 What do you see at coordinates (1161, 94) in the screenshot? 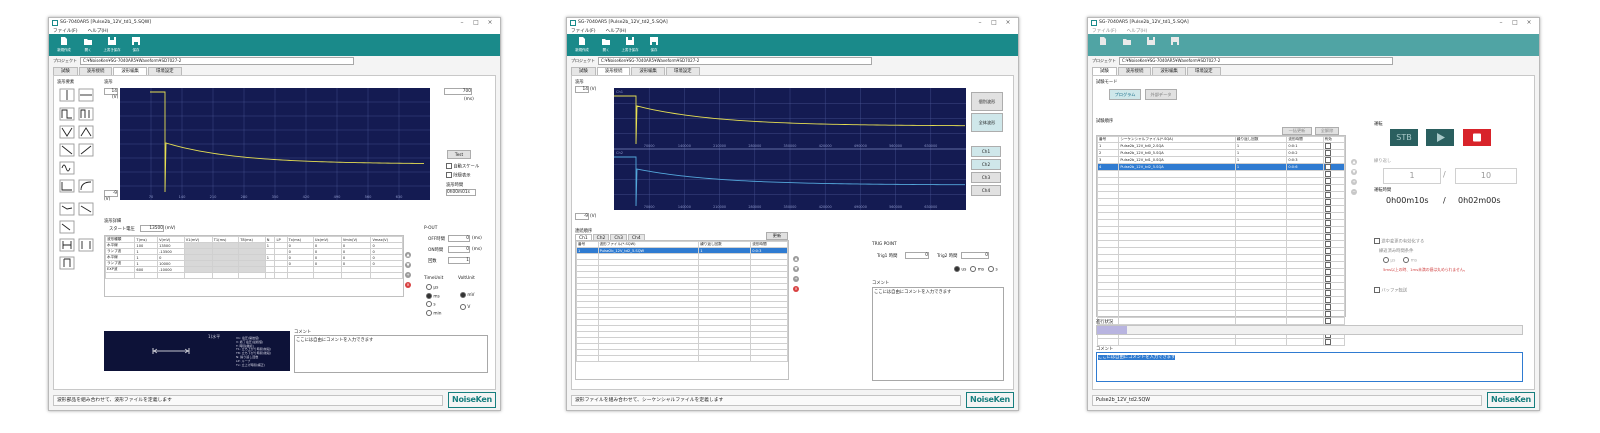
I see `external-data-button: 外部データ` at bounding box center [1161, 94].